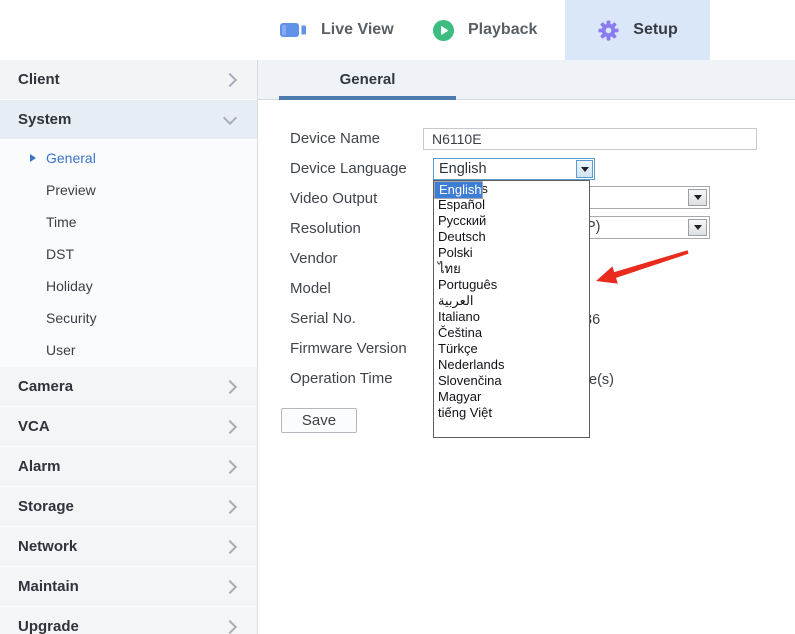  What do you see at coordinates (397, 30) in the screenshot?
I see `top-navigation-bar: Live View Playback Setup` at bounding box center [397, 30].